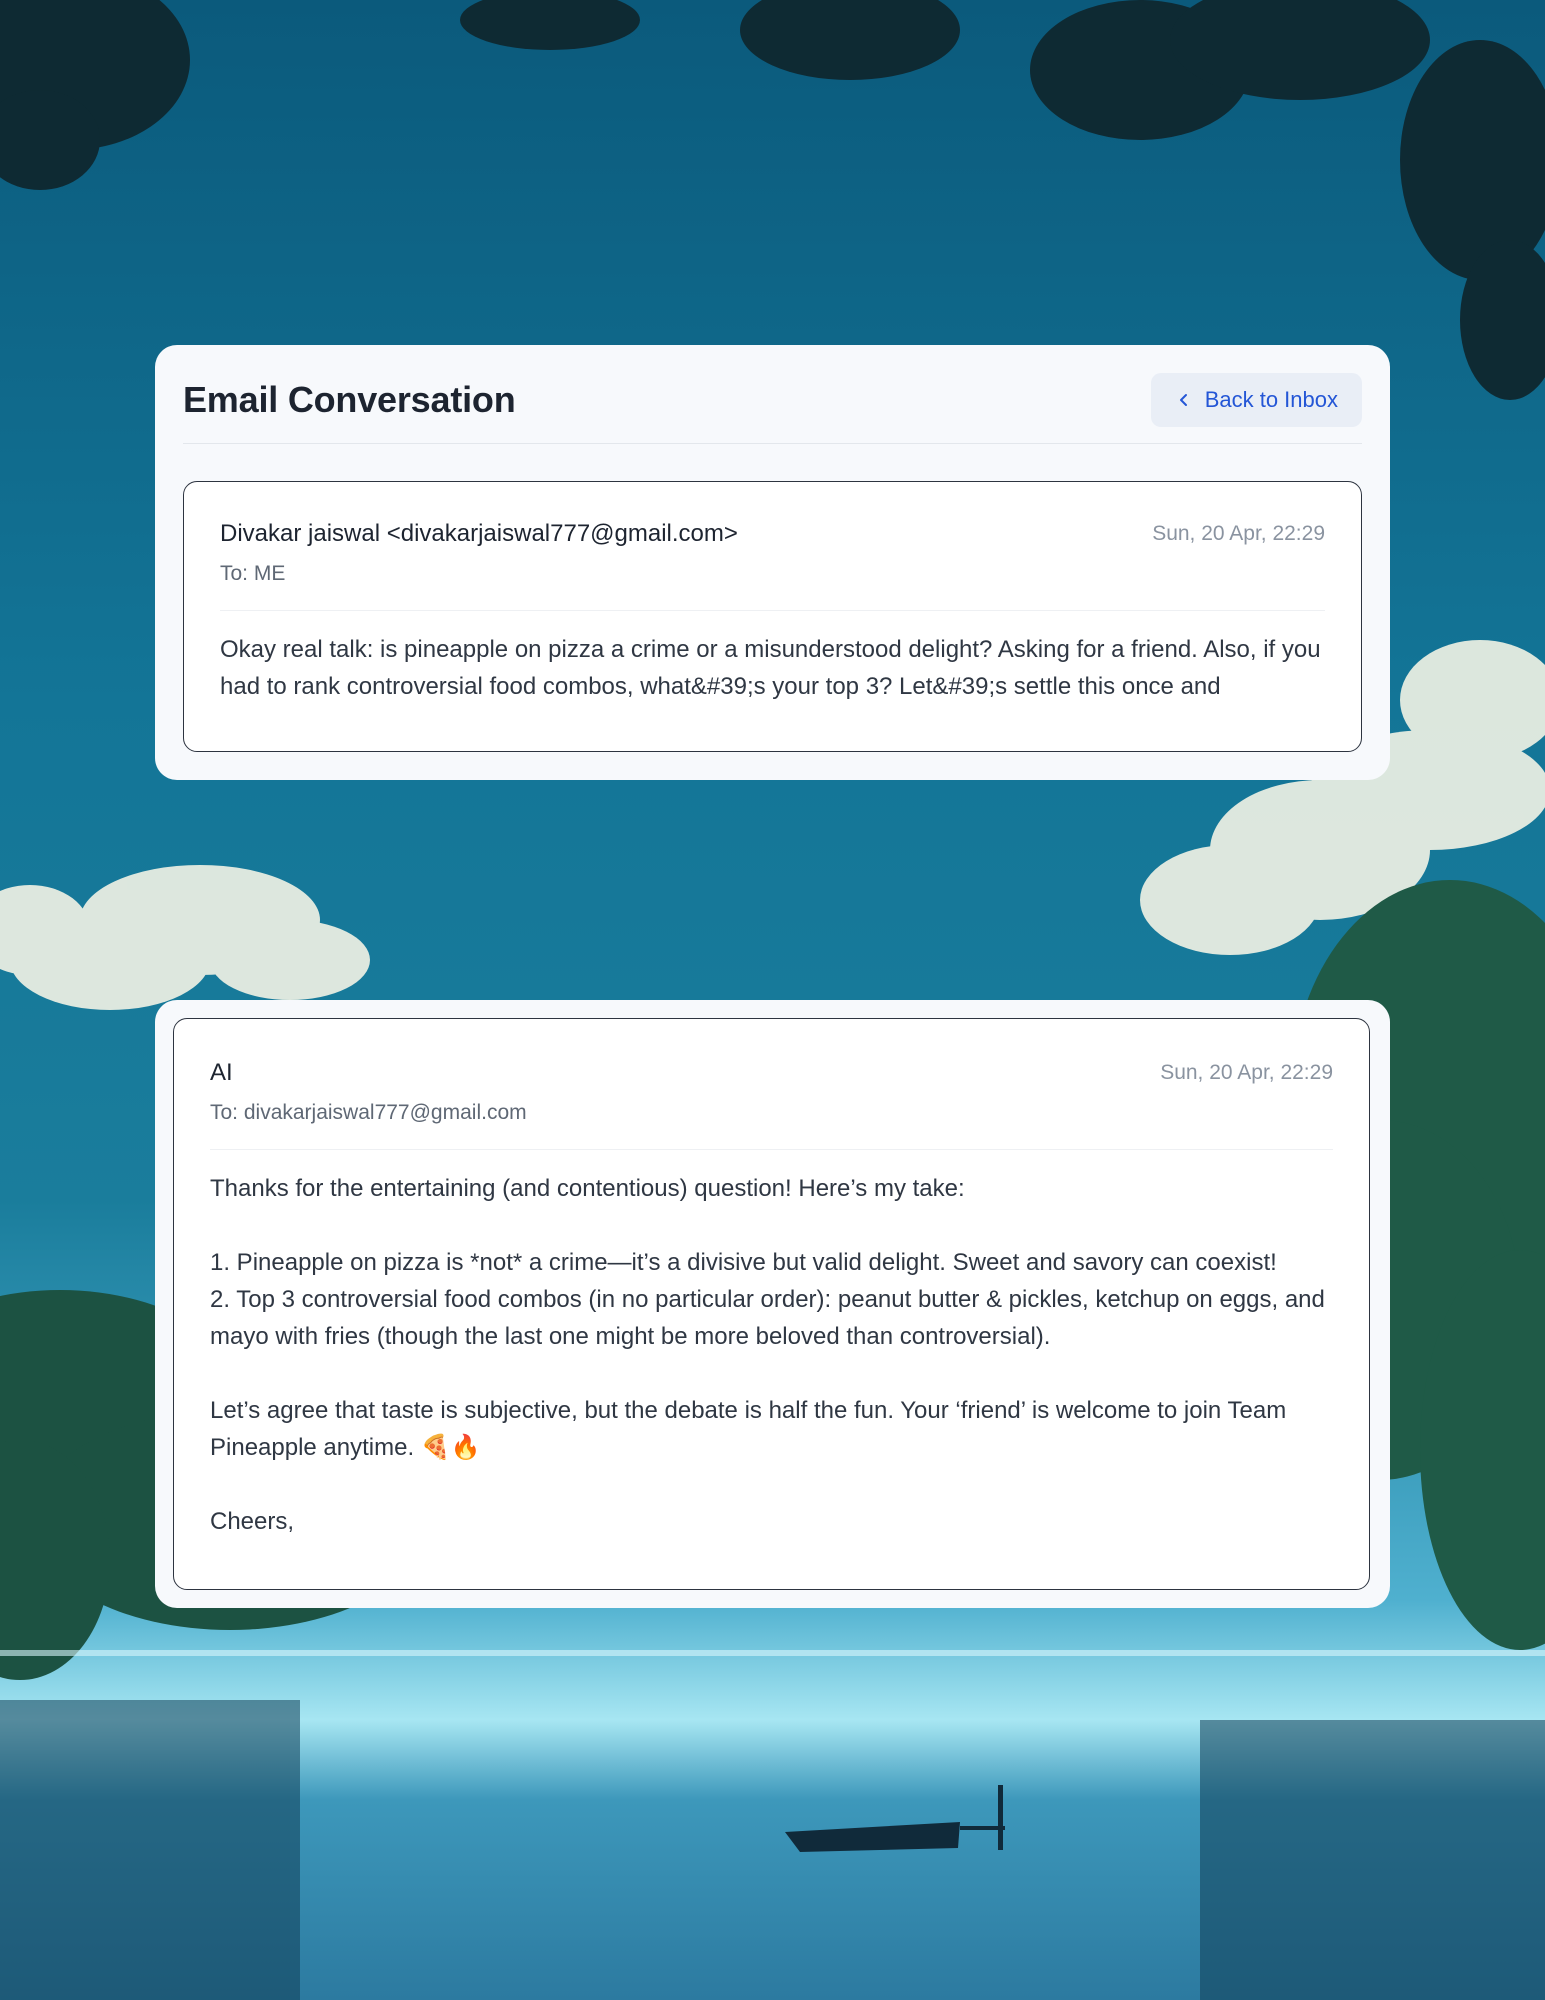 The width and height of the screenshot is (1545, 2000). Describe the element at coordinates (1183, 400) in the screenshot. I see `chevron-left-icon` at that location.